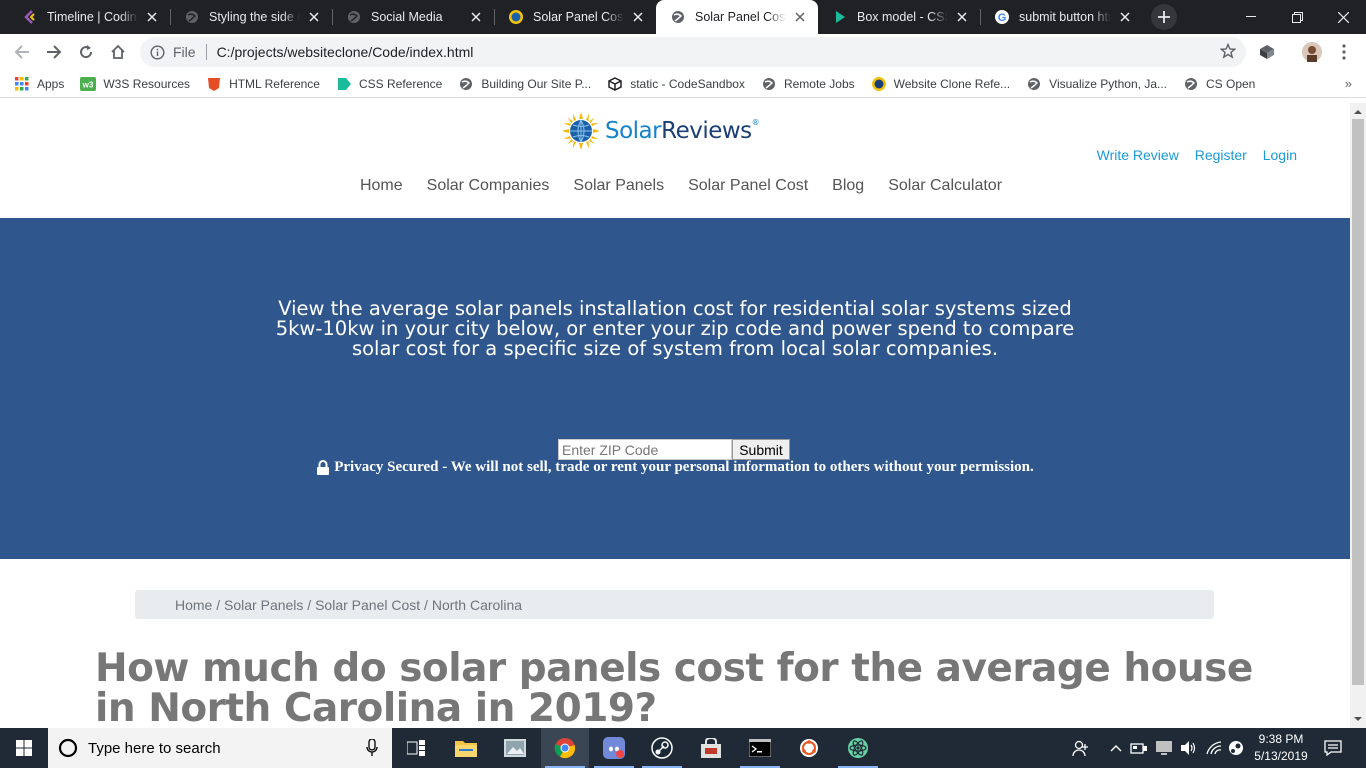 The height and width of the screenshot is (768, 1366). Describe the element at coordinates (1358, 402) in the screenshot. I see `scrollbar-thumb` at that location.